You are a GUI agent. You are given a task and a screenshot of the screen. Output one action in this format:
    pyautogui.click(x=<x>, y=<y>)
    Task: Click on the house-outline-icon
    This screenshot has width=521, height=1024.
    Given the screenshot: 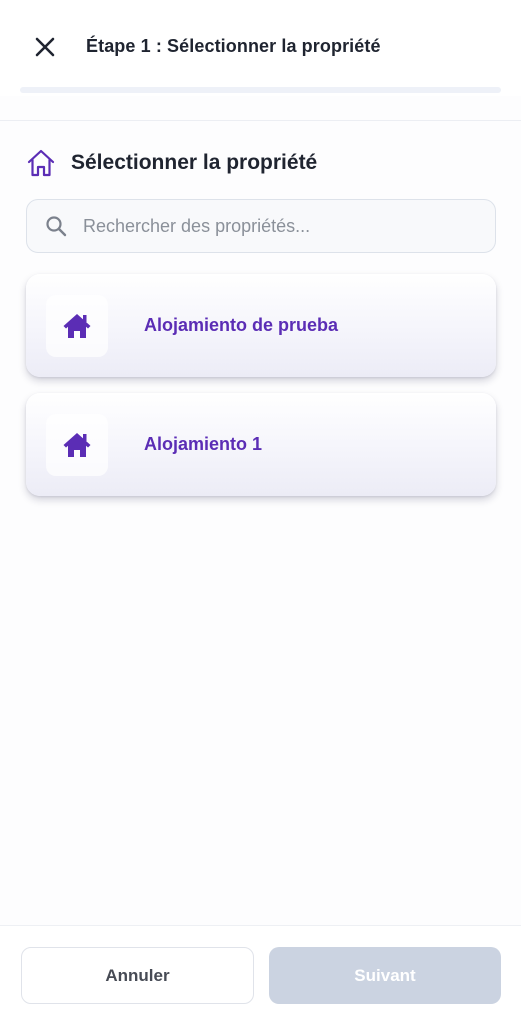 What is the action you would take?
    pyautogui.click(x=41, y=163)
    